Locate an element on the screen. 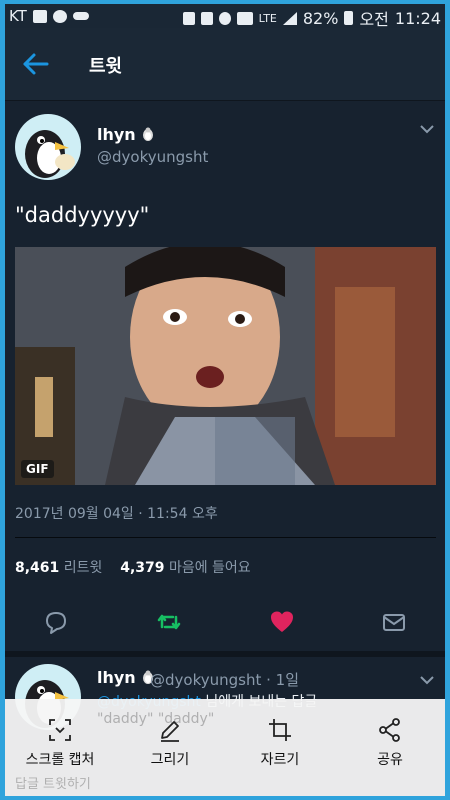  header-bar: 트윗 is located at coordinates (225, 64).